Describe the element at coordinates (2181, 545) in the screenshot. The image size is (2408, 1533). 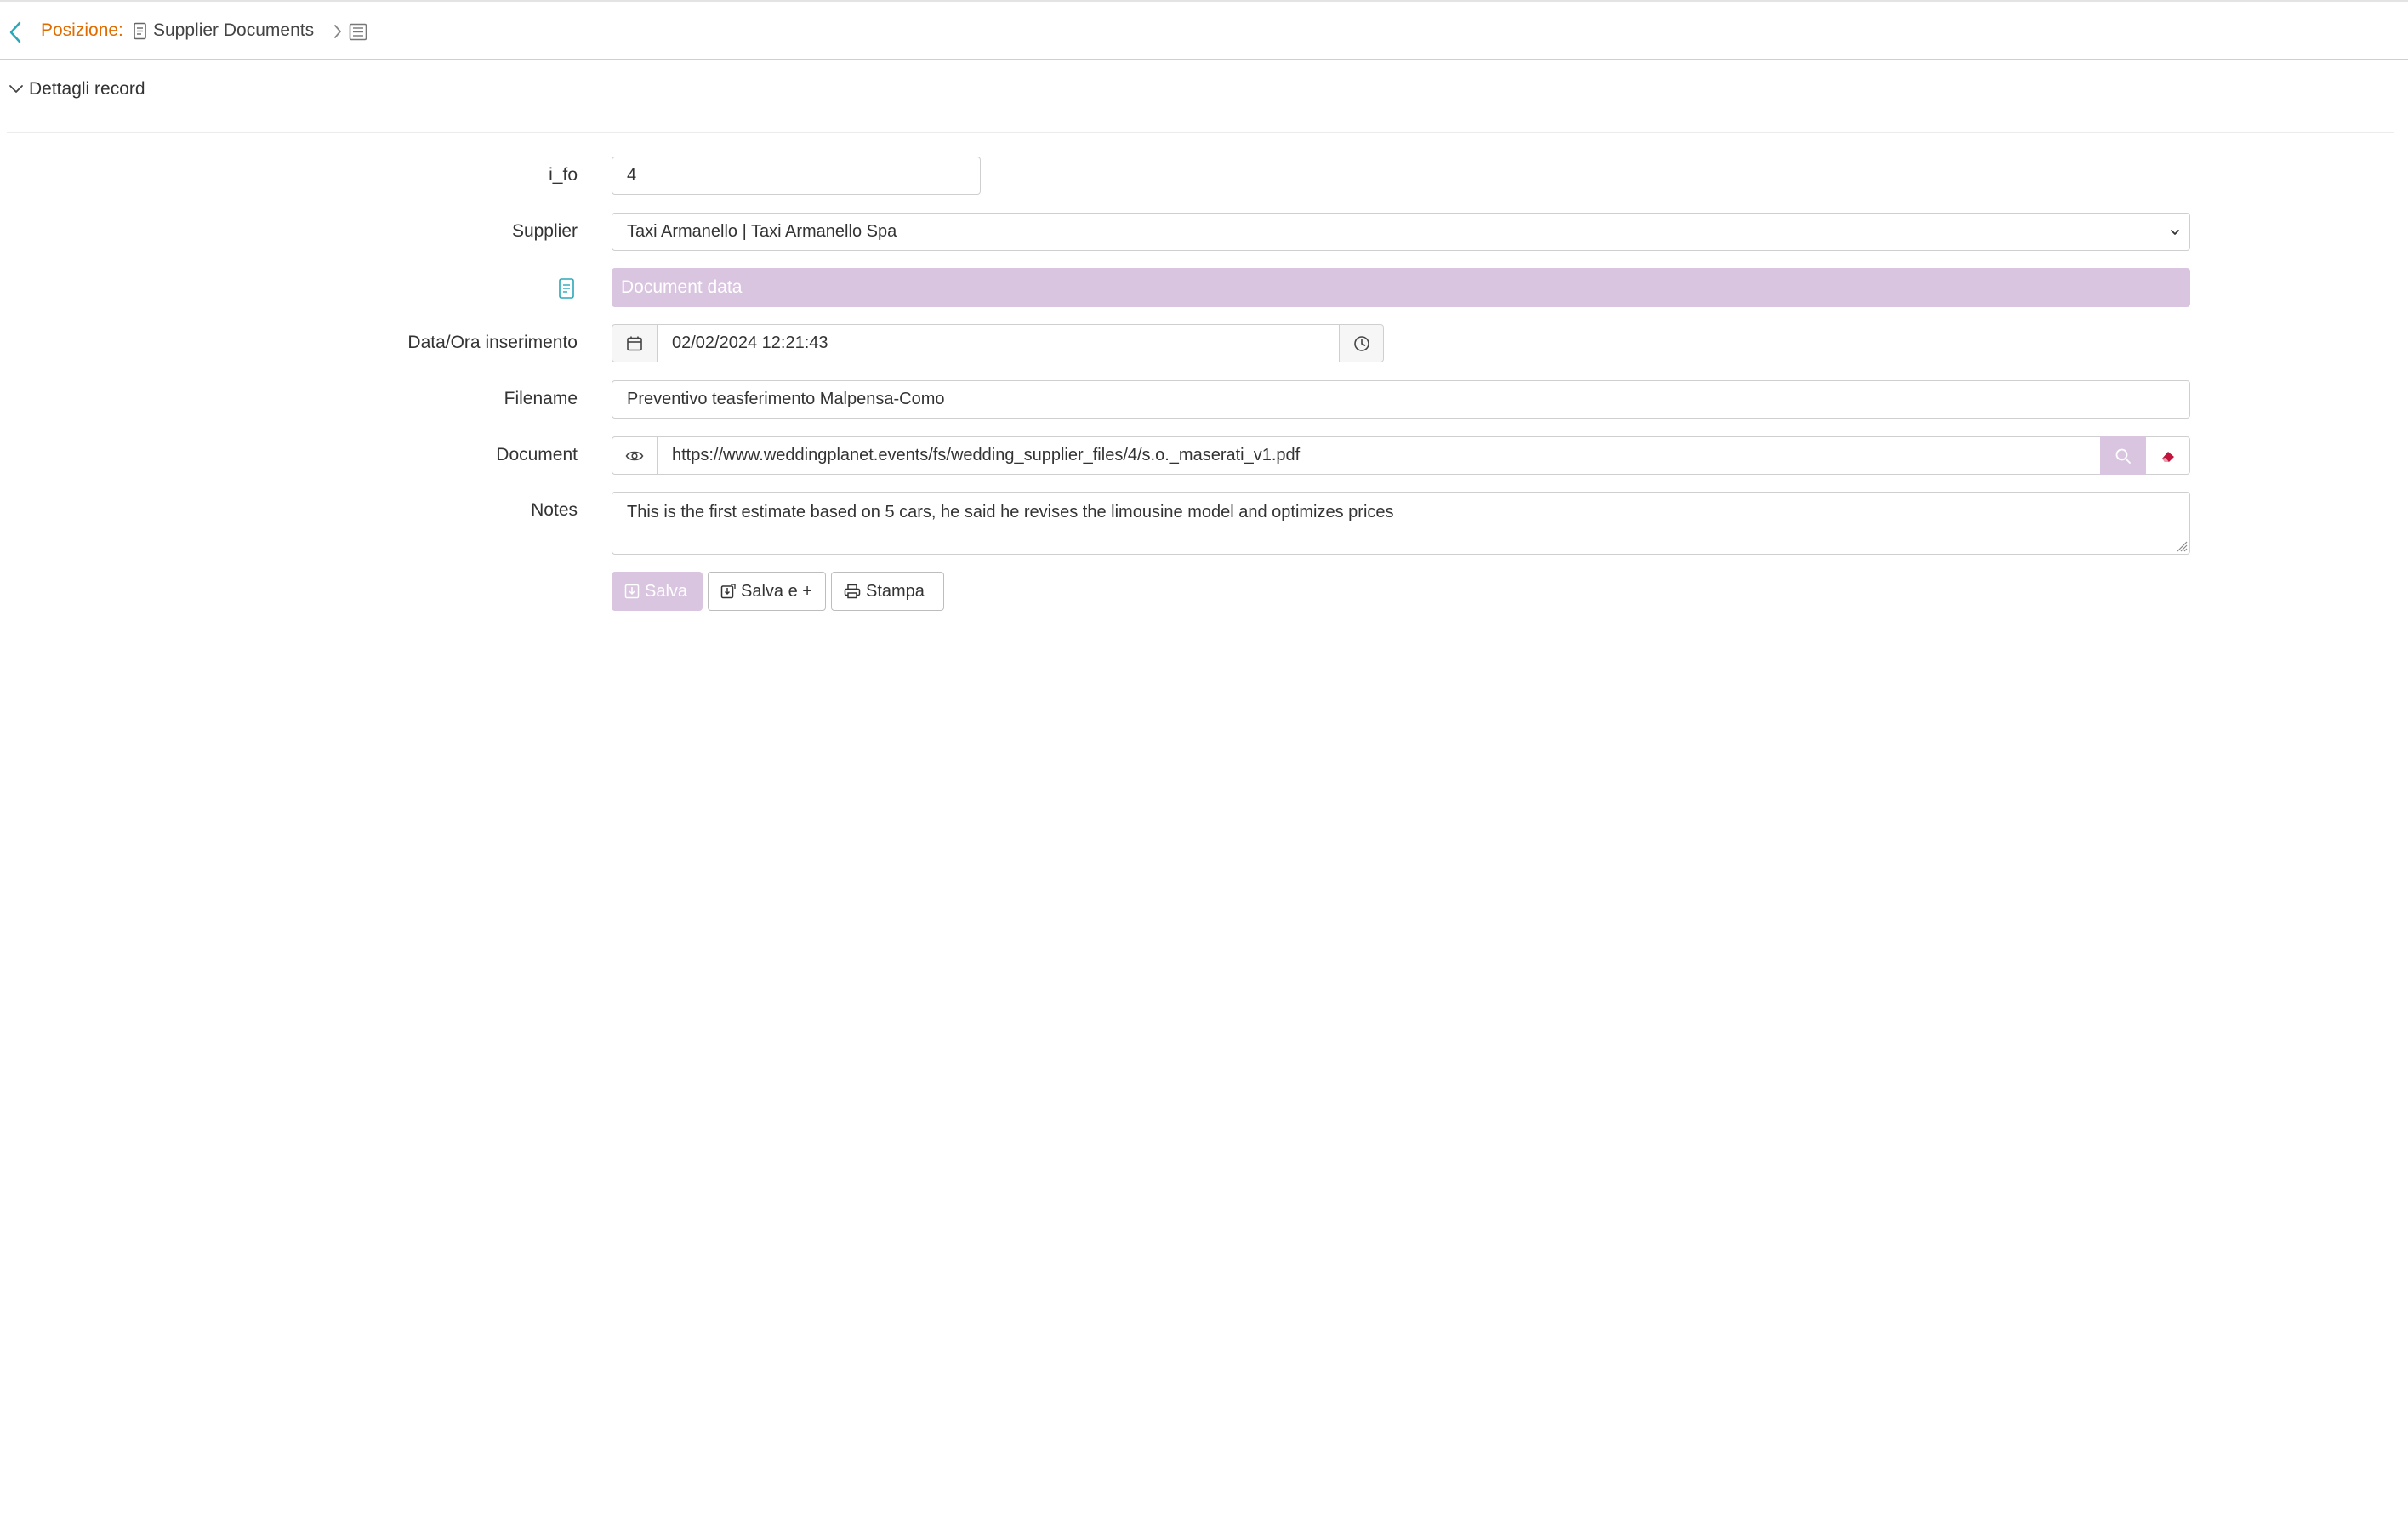
I see `resize-grip-icon` at that location.